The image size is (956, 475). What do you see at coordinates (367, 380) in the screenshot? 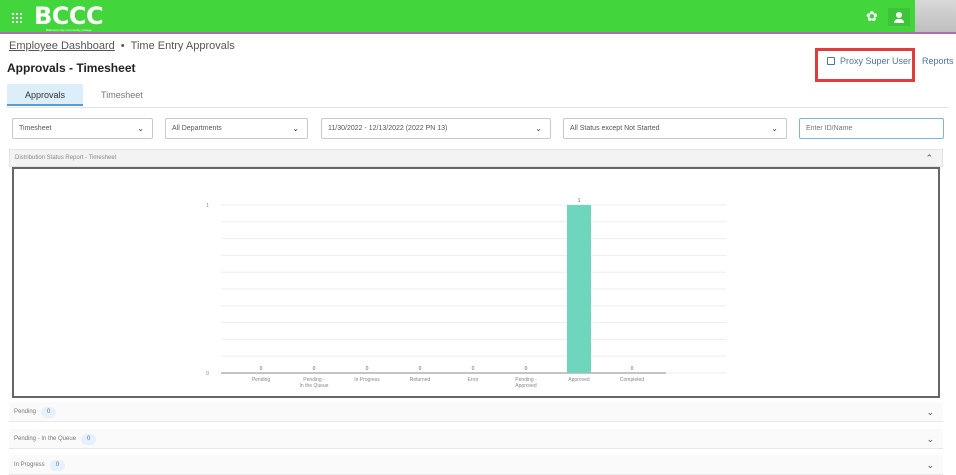
I see `x-tick-label: In Progress` at bounding box center [367, 380].